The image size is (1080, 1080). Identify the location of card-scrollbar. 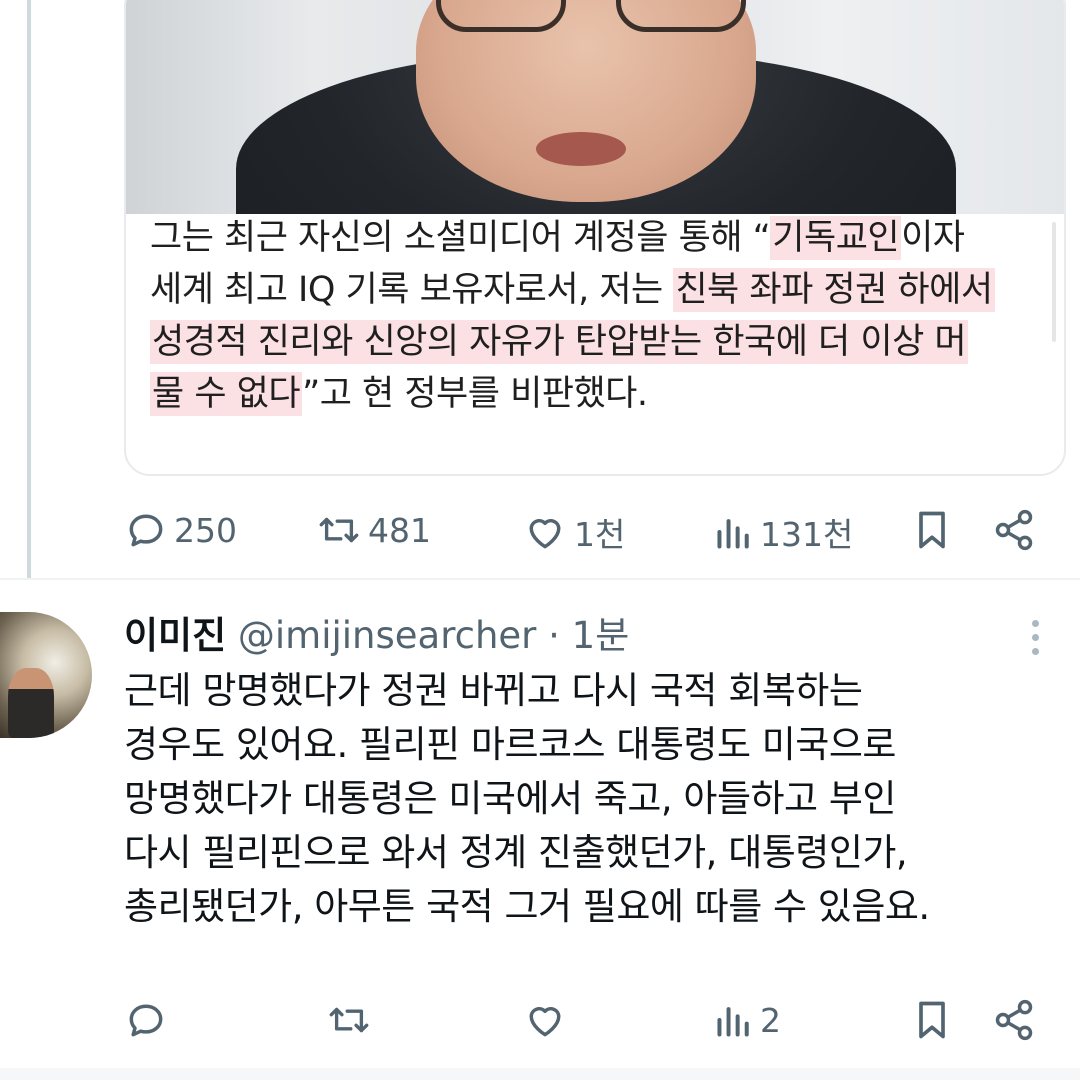
(1054, 282).